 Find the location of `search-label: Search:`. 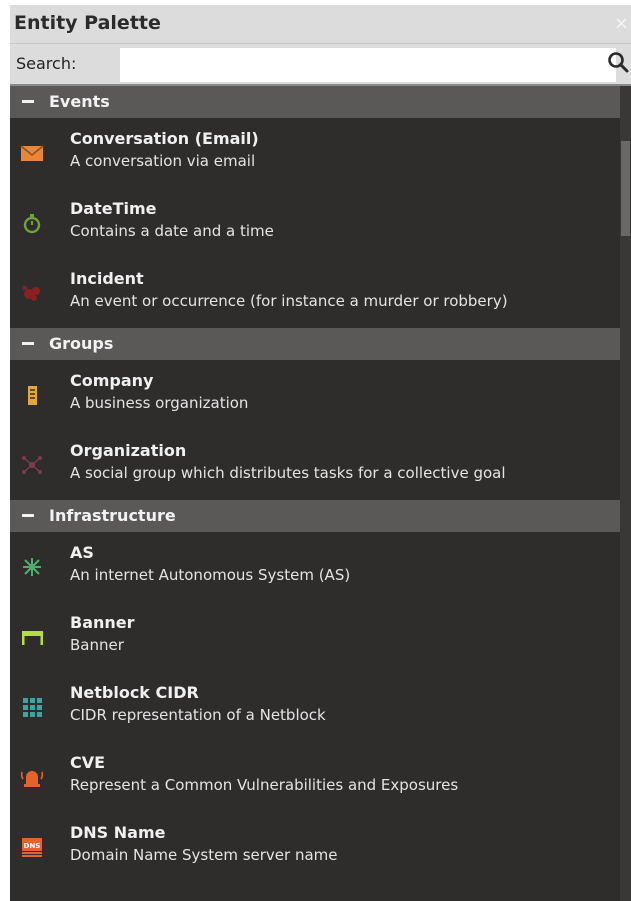

search-label: Search: is located at coordinates (46, 63).